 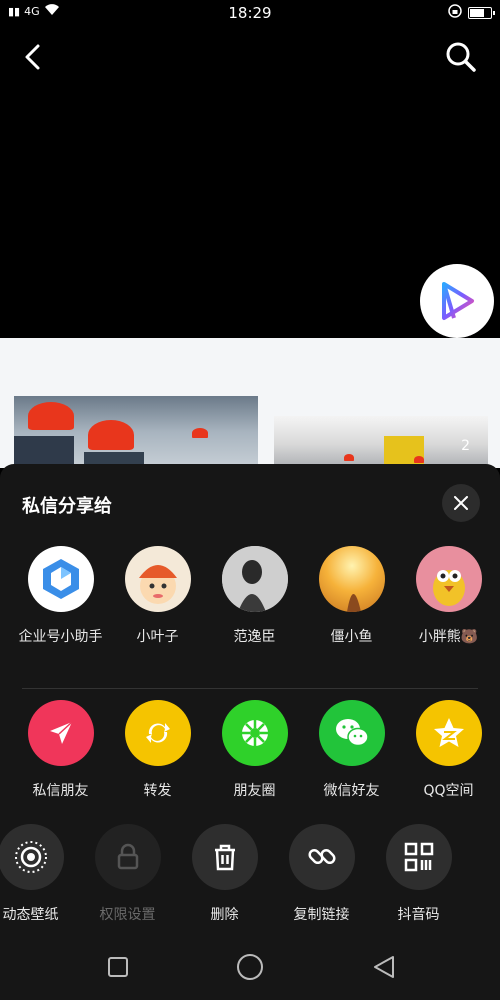 I want to click on close-button, so click(x=461, y=503).